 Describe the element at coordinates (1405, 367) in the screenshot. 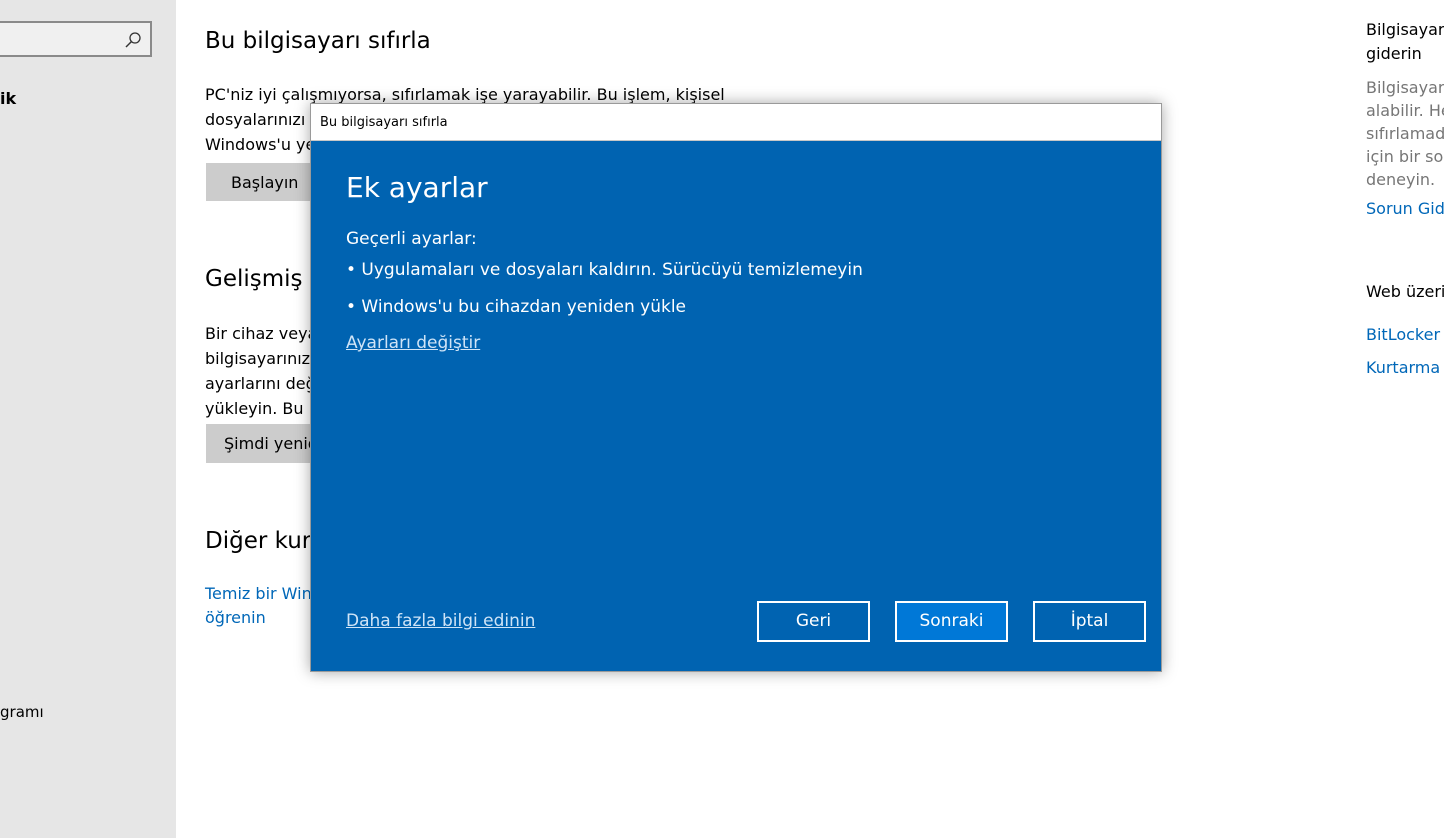

I see `recovery-link: Kurtarma s` at that location.